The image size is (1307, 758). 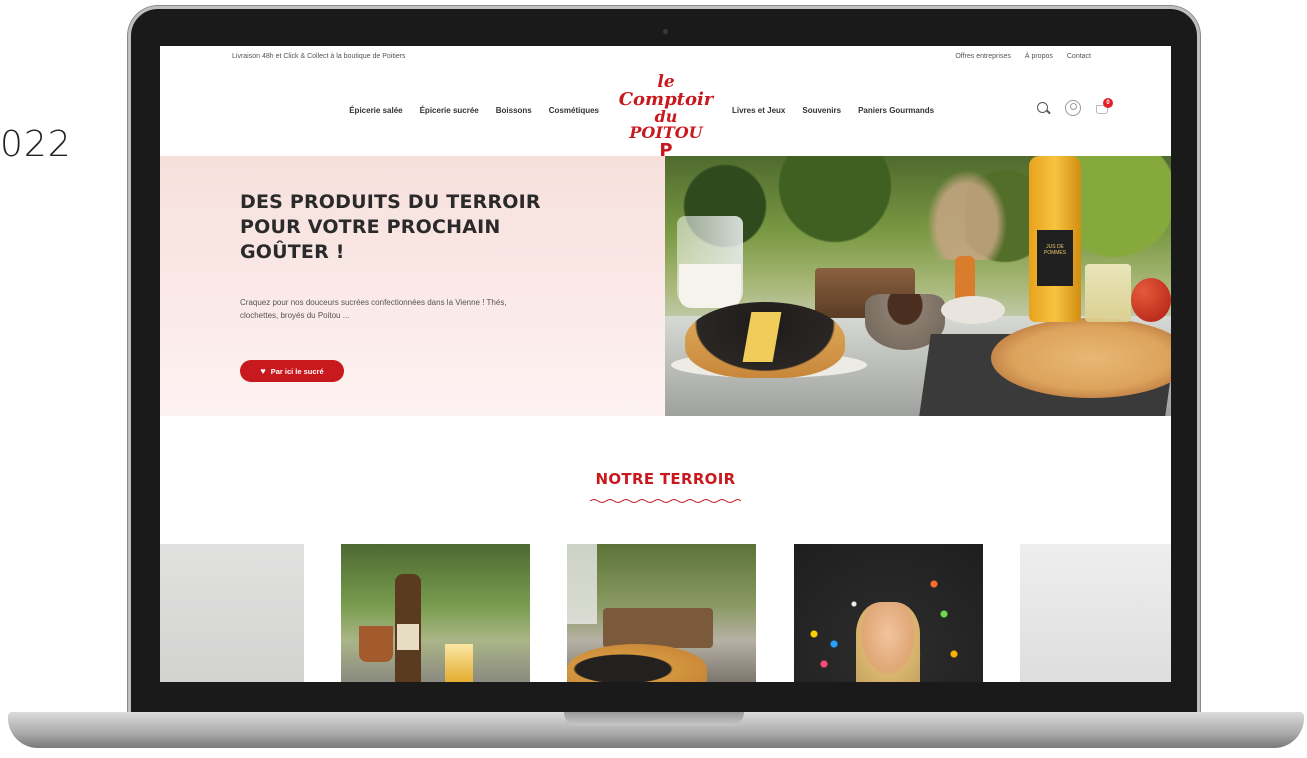 I want to click on carousel-card-faded-left, so click(x=232, y=613).